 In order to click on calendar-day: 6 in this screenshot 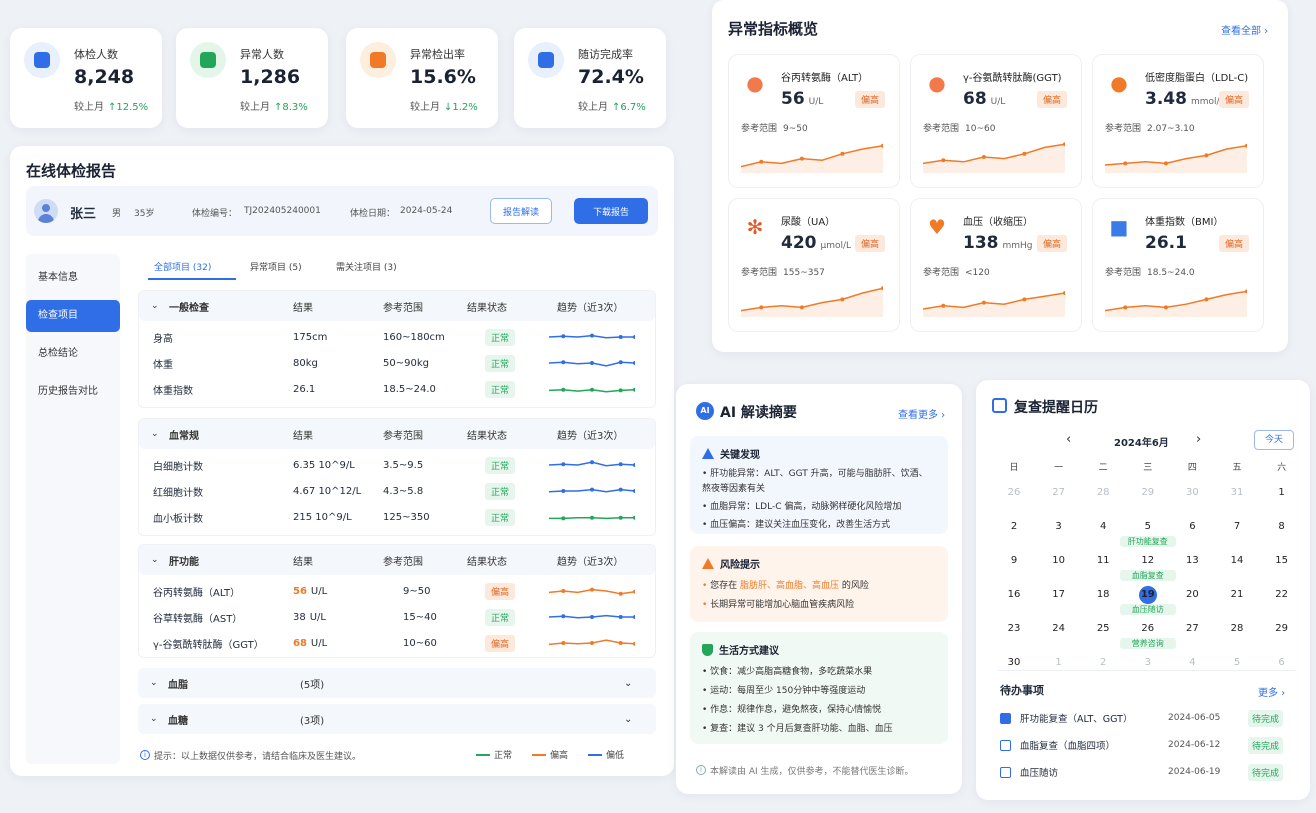, I will do `click(1192, 527)`.